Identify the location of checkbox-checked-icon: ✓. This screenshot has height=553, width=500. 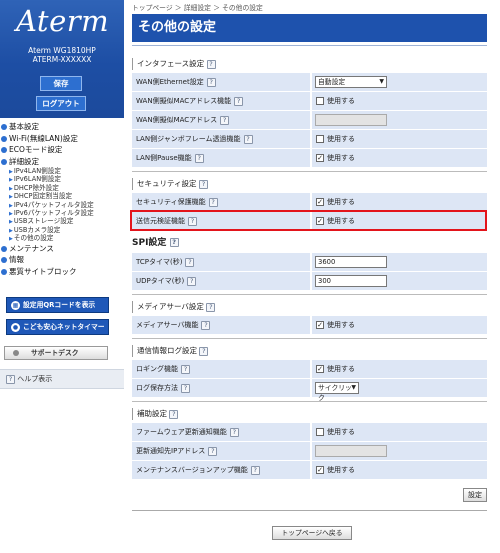
(320, 369).